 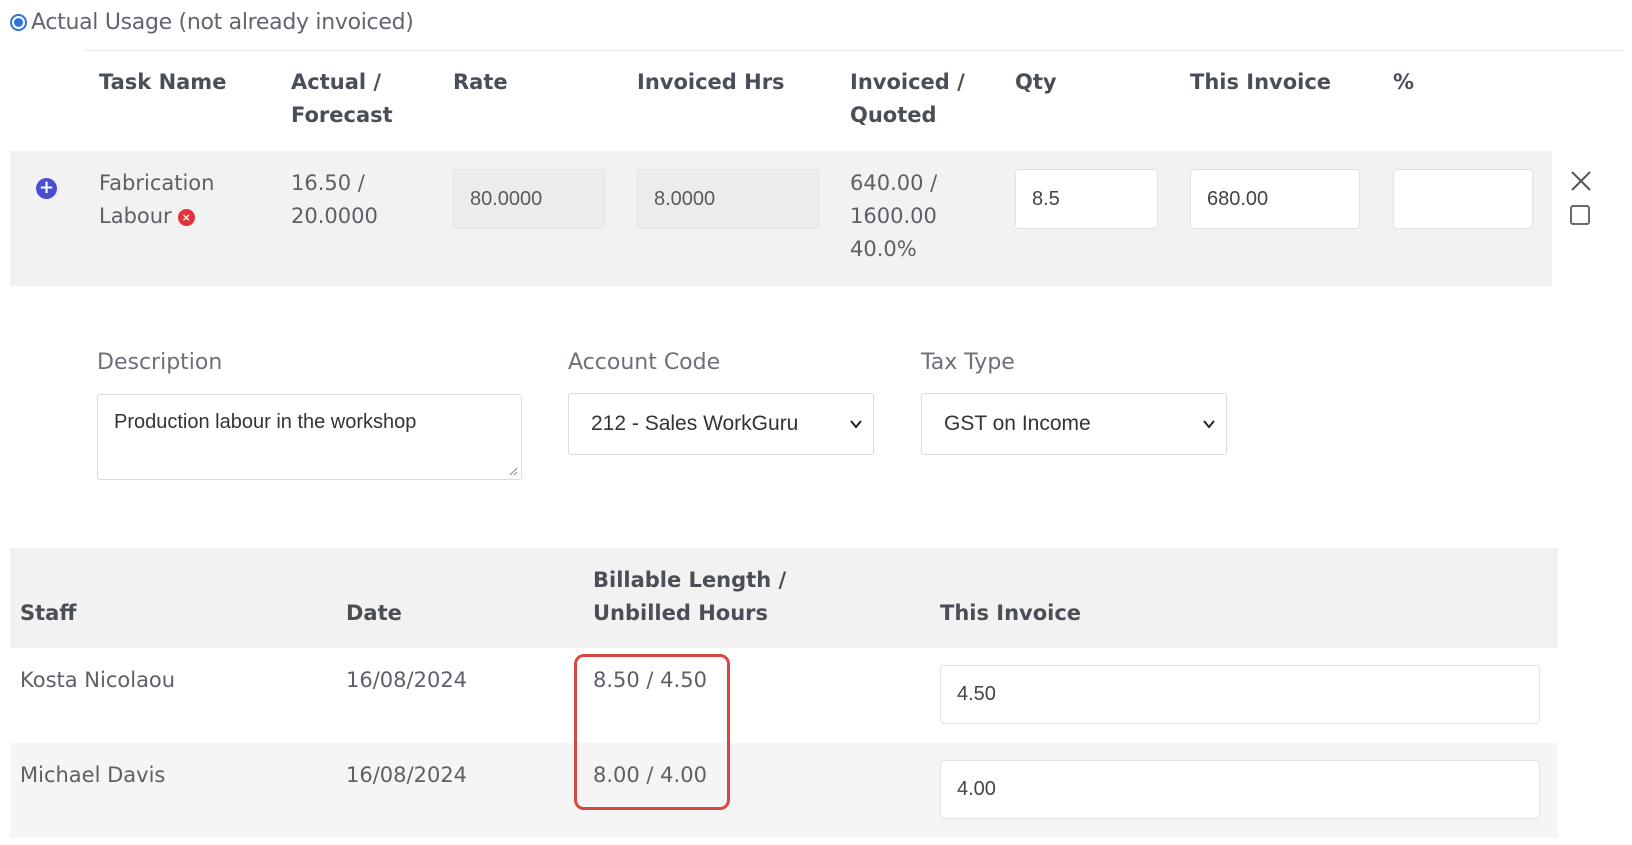 I want to click on divider, so click(x=854, y=50).